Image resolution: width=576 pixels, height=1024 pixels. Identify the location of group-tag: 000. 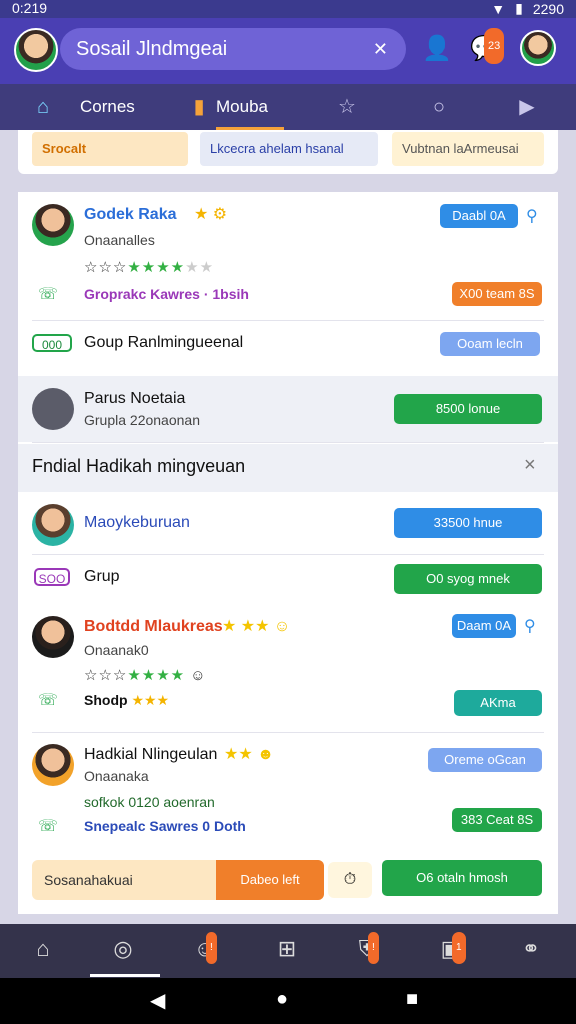
(52, 343).